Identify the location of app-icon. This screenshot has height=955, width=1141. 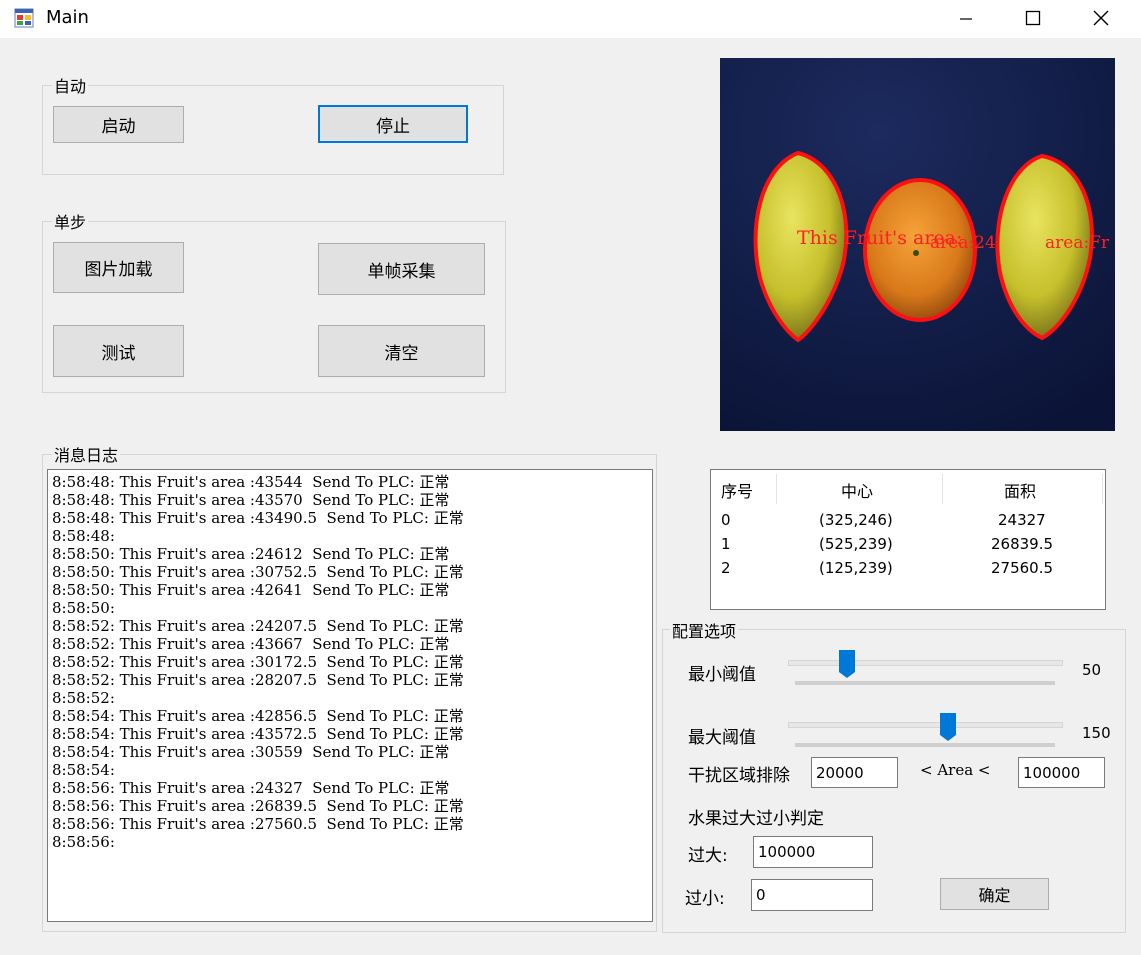
(24, 18).